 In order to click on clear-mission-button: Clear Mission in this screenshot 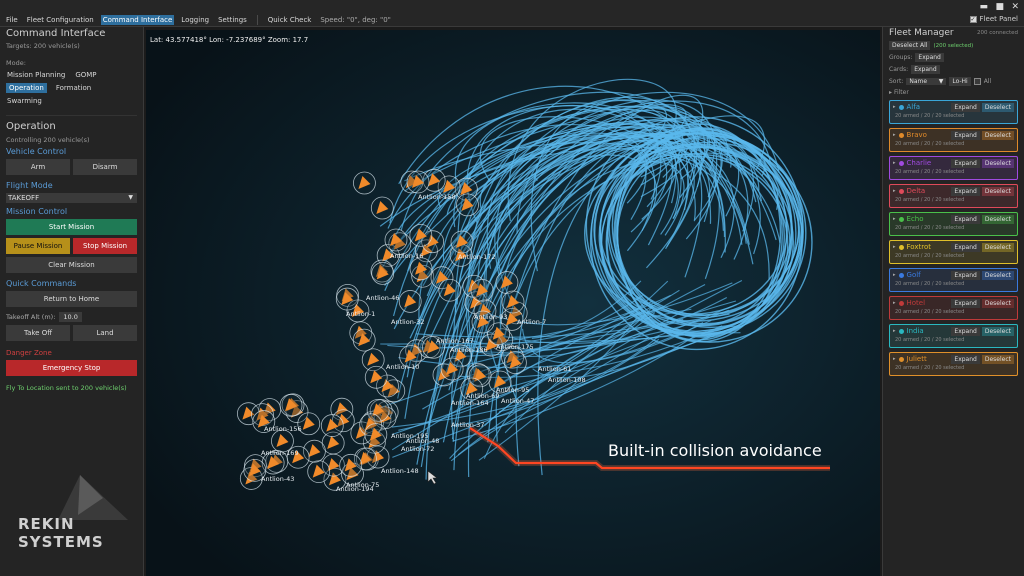, I will do `click(71, 265)`.